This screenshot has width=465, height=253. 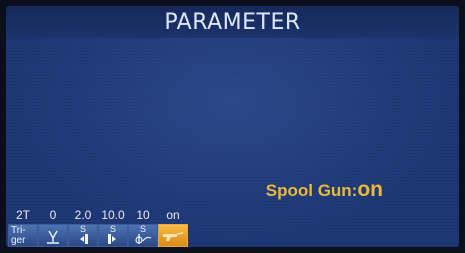 I want to click on page-title: PARAMETER, so click(x=232, y=22).